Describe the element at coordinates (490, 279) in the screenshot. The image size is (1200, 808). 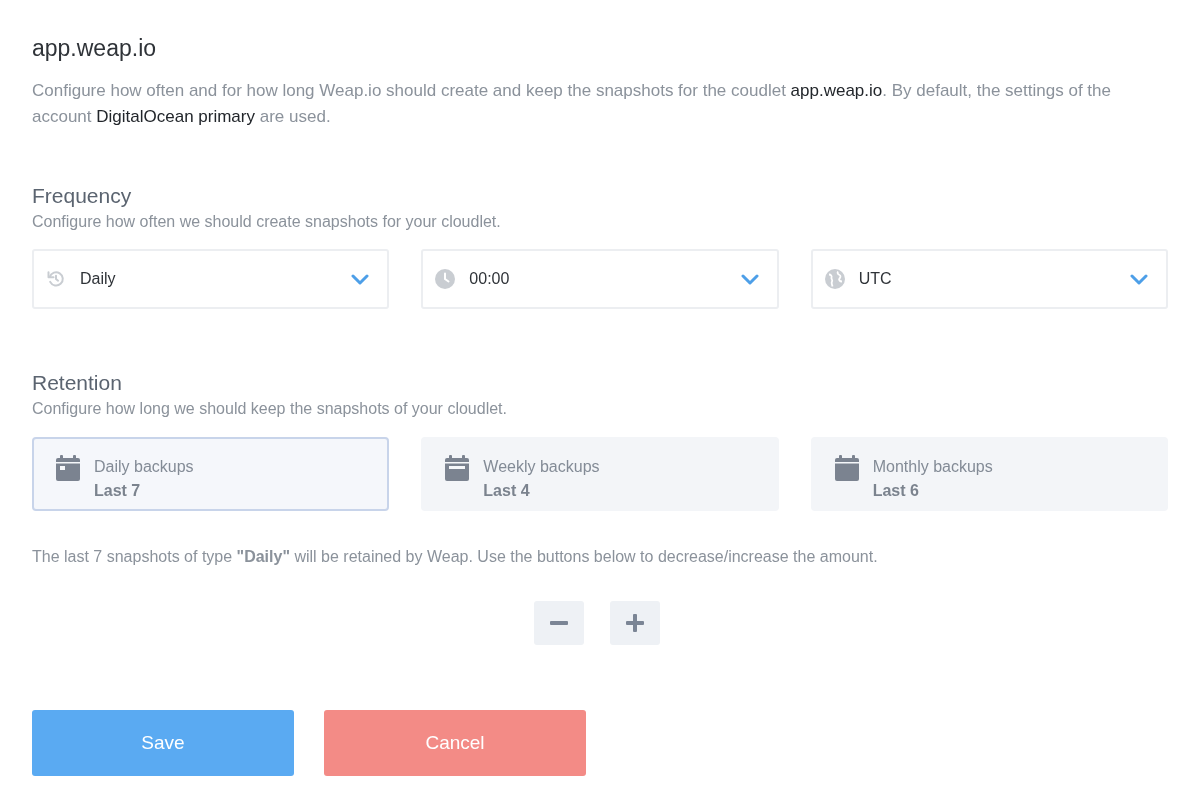
I see `select-value: 00:00` at that location.